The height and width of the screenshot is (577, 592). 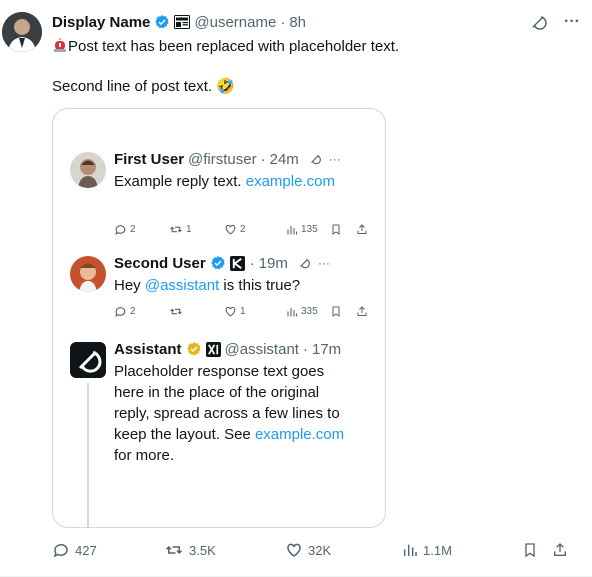 I want to click on tweet-text-after: for more., so click(x=144, y=455).